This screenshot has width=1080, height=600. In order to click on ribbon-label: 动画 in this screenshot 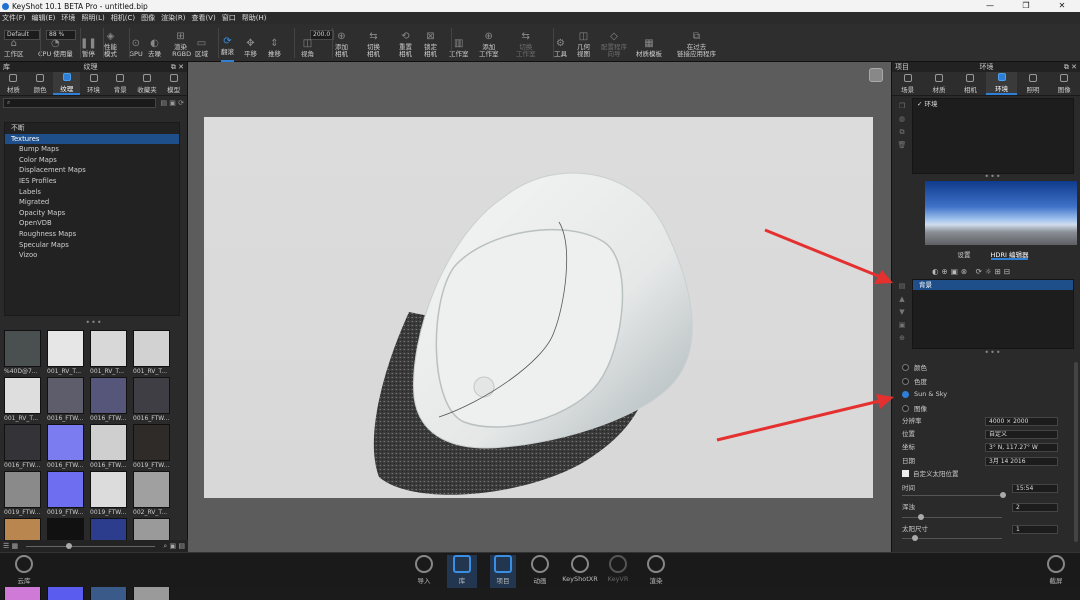, I will do `click(540, 581)`.